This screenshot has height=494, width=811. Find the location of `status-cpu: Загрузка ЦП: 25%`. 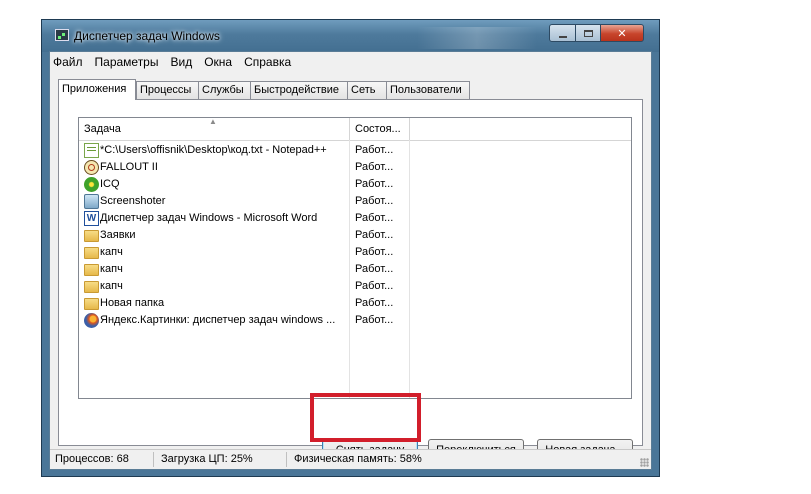

status-cpu: Загрузка ЦП: 25% is located at coordinates (207, 459).